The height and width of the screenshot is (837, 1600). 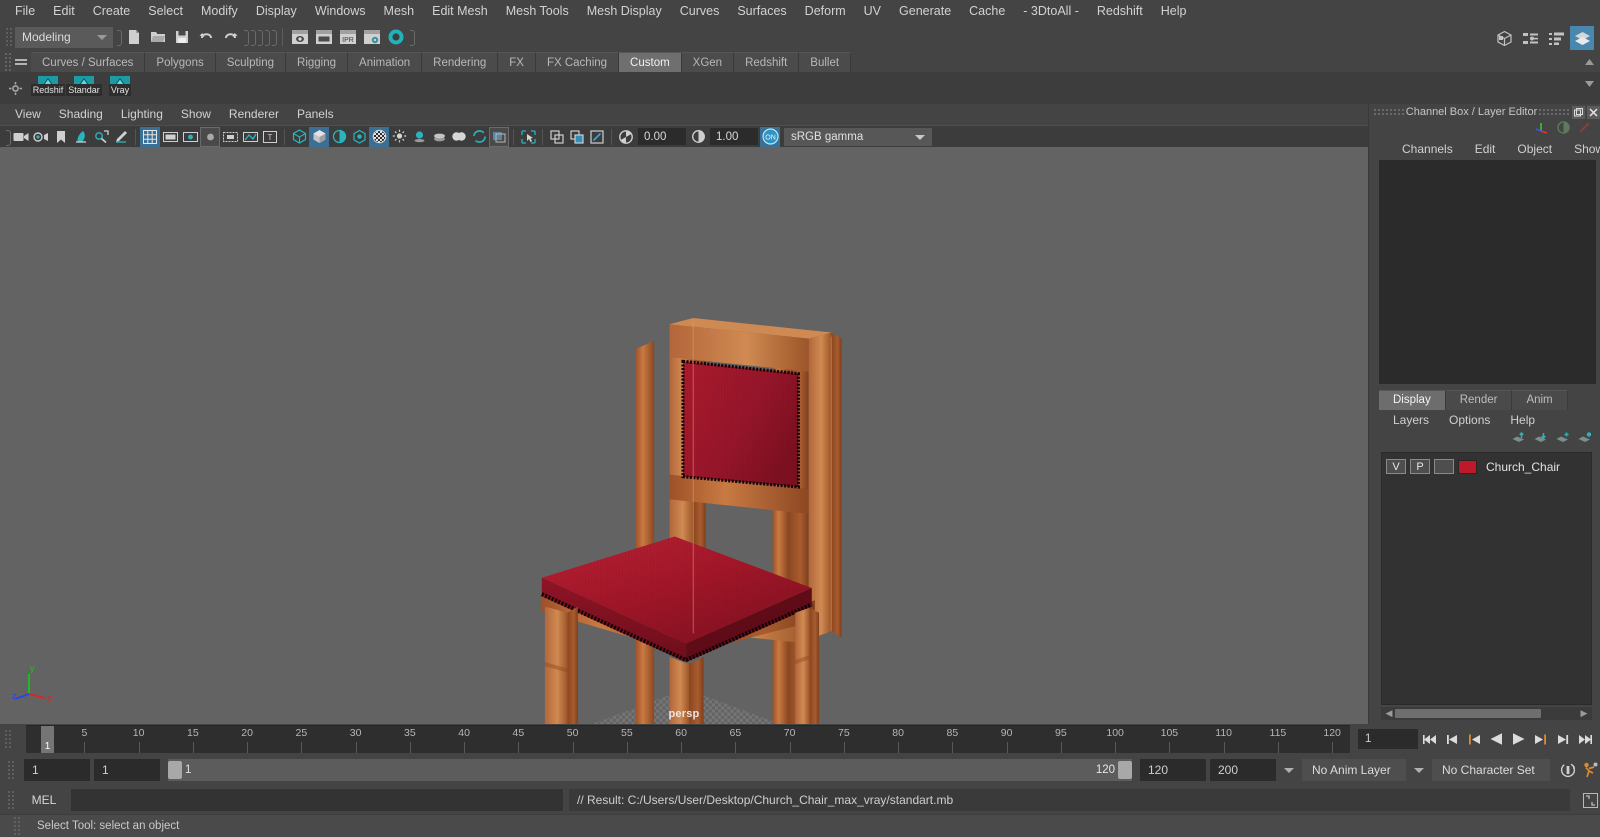 What do you see at coordinates (1419, 770) in the screenshot?
I see `character-set-dropdown-arrow` at bounding box center [1419, 770].